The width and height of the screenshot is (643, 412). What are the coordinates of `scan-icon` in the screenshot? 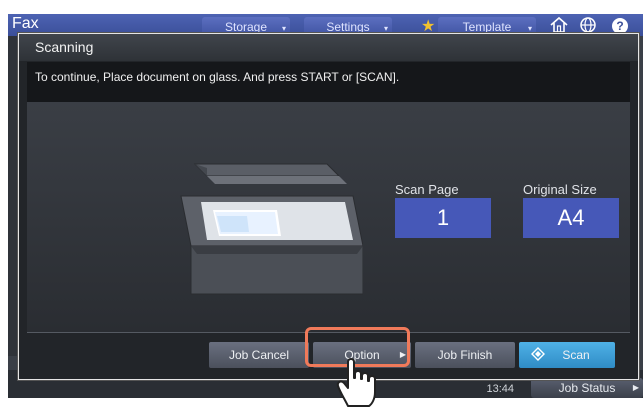 It's located at (538, 354).